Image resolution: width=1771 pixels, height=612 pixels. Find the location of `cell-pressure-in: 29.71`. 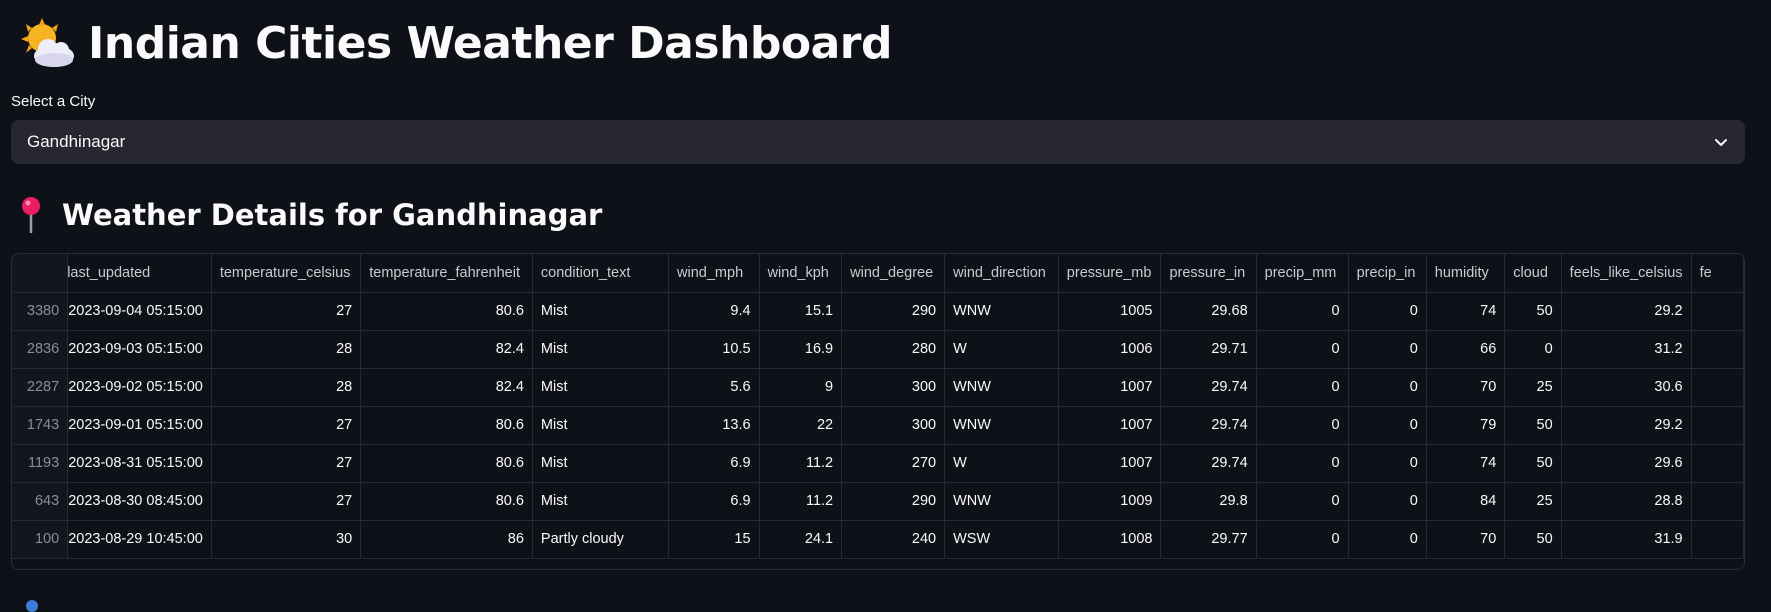

cell-pressure-in: 29.71 is located at coordinates (1208, 349).